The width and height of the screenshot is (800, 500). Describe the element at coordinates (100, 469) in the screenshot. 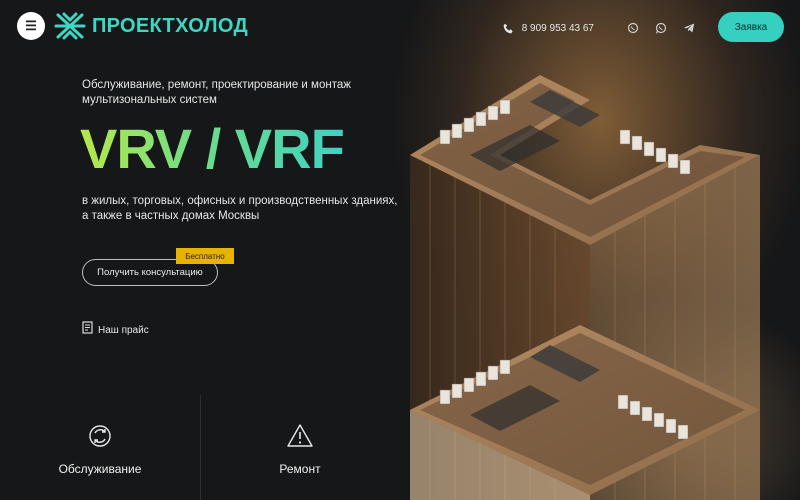

I see `service-card-label: Обслуживание` at that location.